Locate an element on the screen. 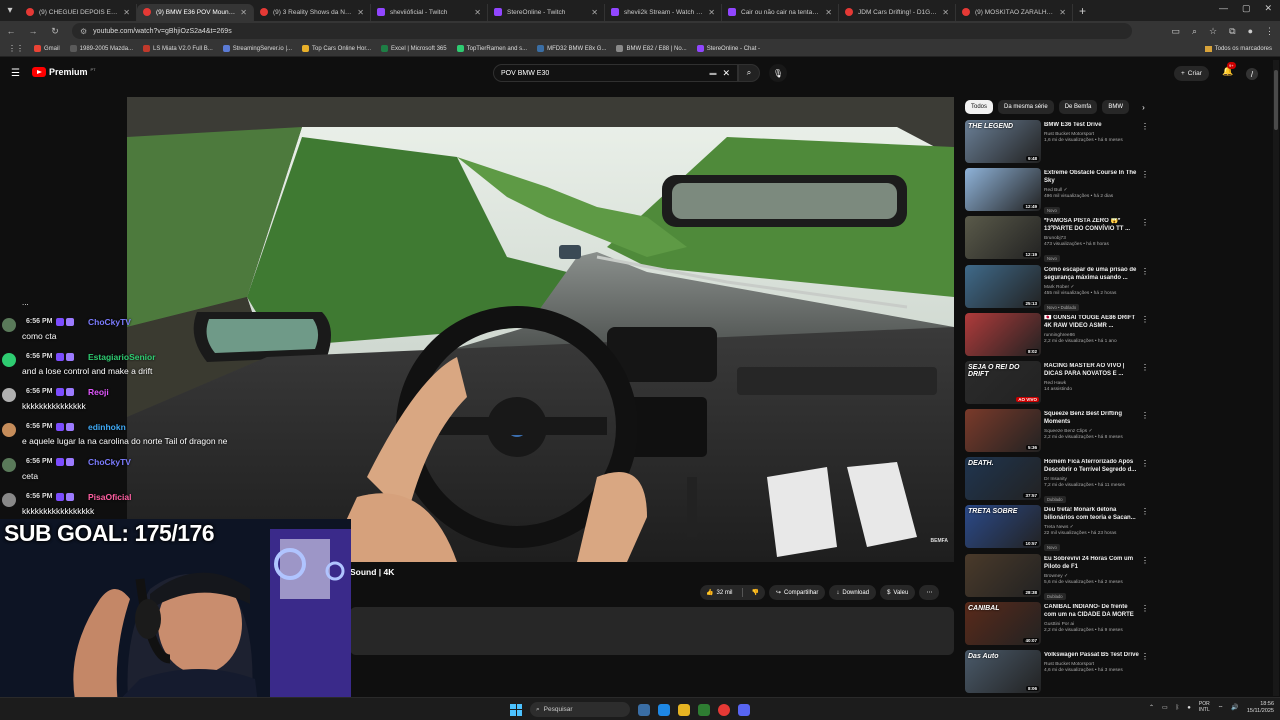 This screenshot has width=1280, height=720. bluetooth-icon: ᛒ is located at coordinates (1178, 708).